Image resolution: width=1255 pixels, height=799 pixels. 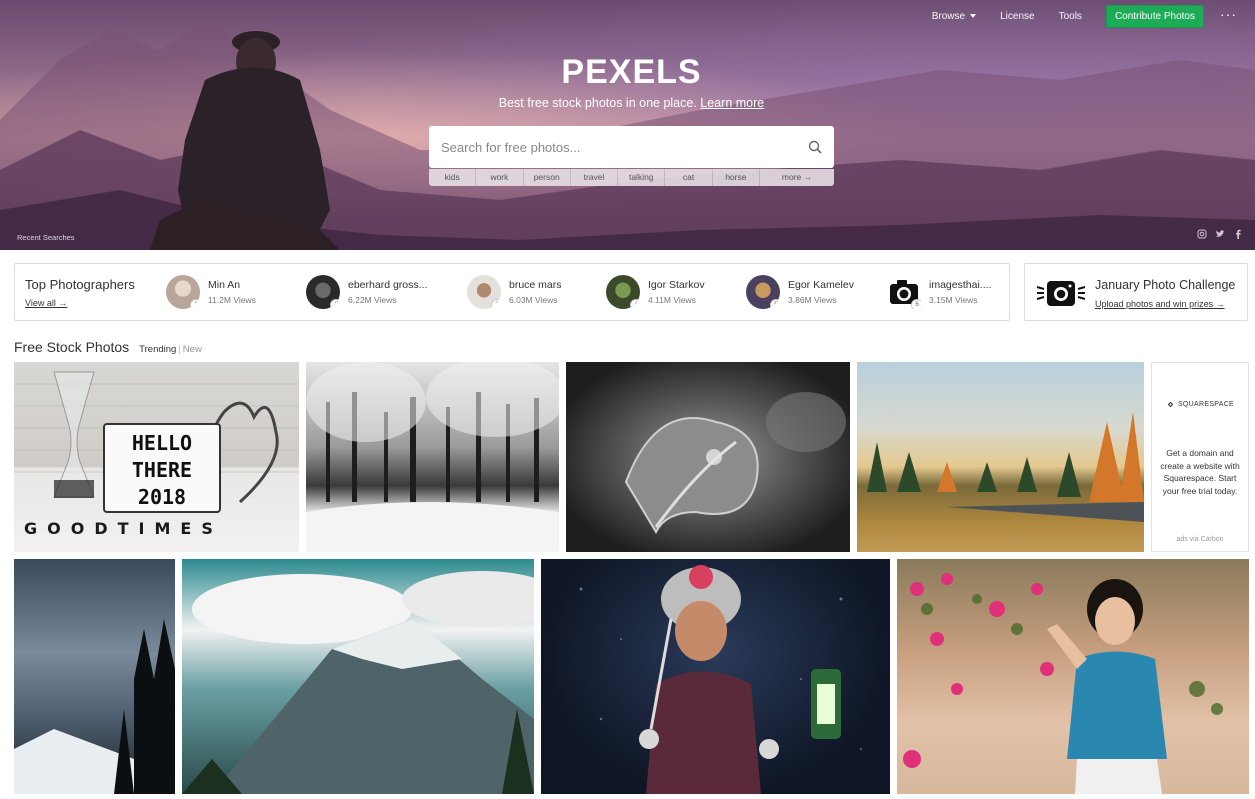 I want to click on nav-license: License, so click(x=1017, y=16).